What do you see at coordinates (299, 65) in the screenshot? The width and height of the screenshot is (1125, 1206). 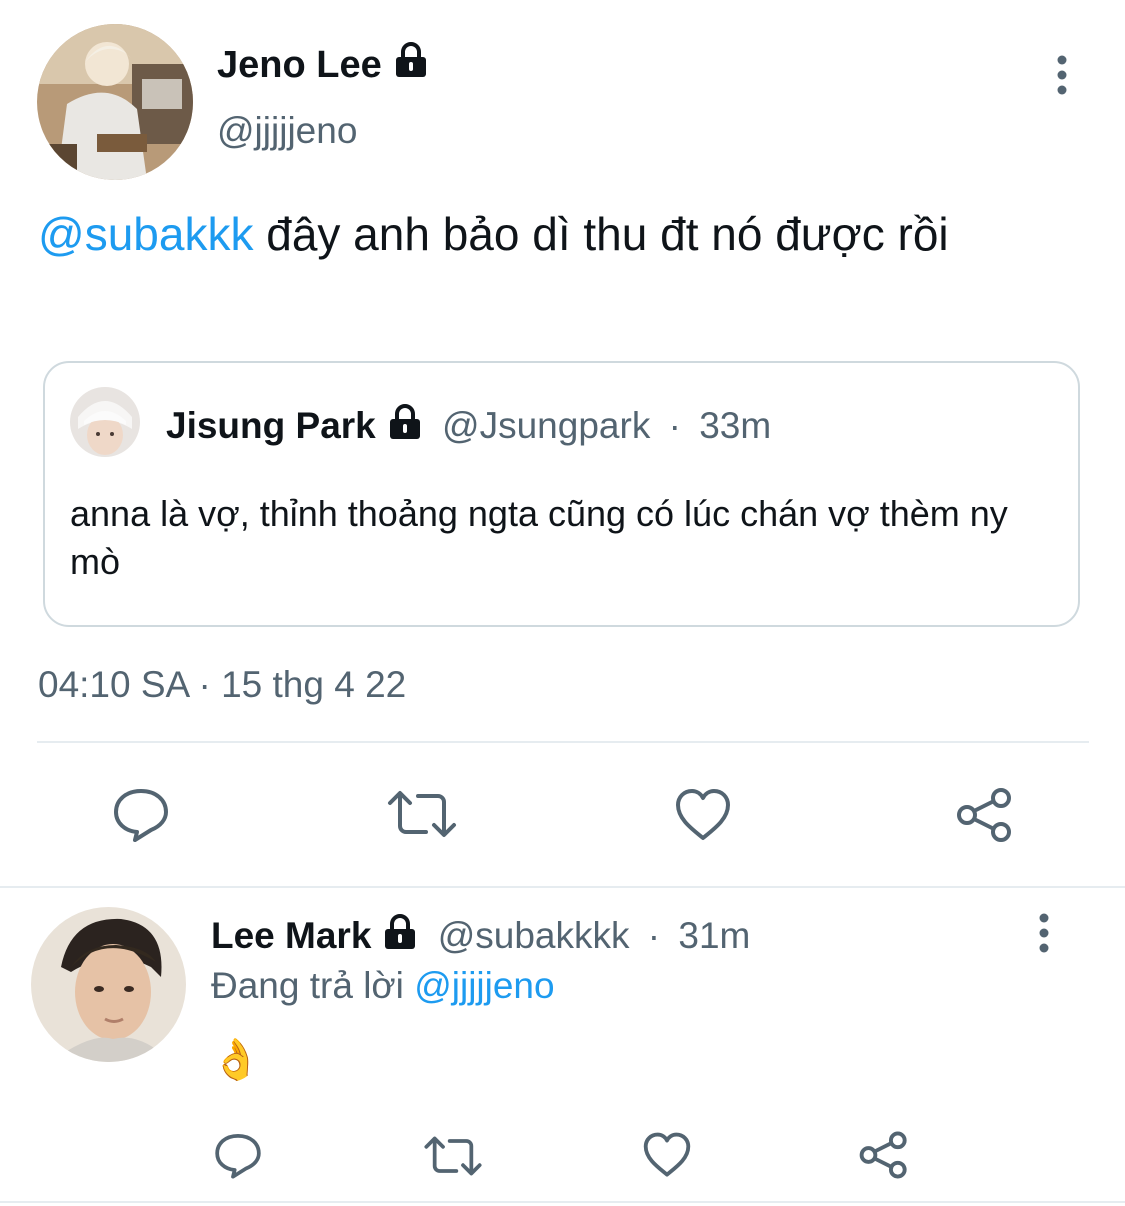 I see `author-name-text: Jeno Lee` at bounding box center [299, 65].